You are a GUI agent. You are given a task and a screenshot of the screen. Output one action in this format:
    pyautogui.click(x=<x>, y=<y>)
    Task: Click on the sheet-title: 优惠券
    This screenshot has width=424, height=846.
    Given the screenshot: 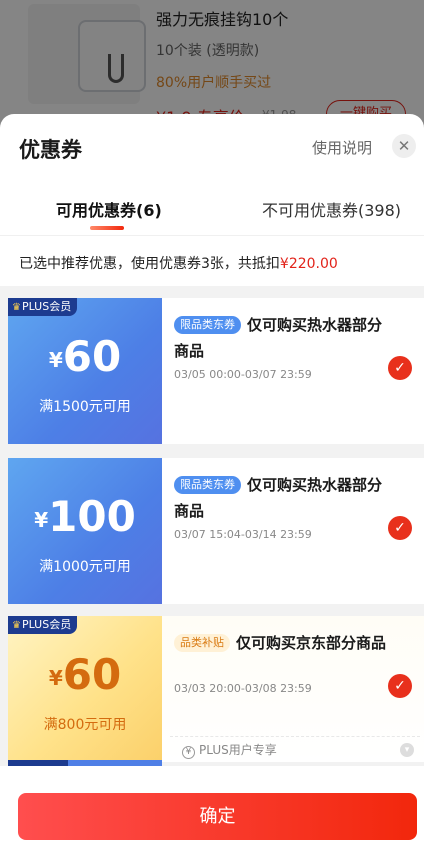 What is the action you would take?
    pyautogui.click(x=50, y=150)
    